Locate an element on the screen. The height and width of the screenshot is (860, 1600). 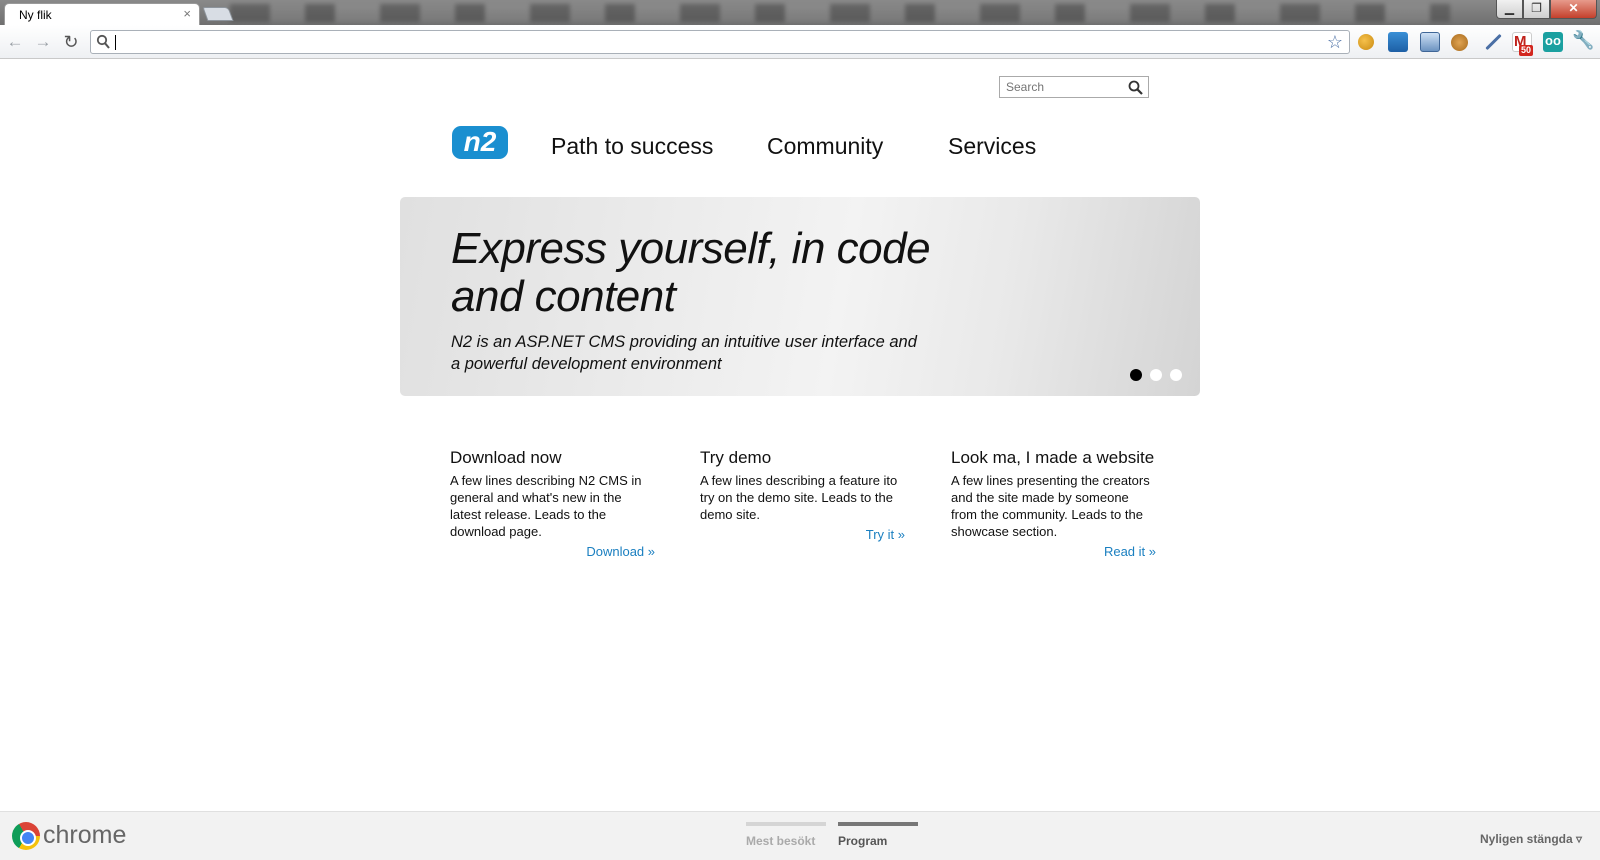
card-title: Look ma, I made a website is located at coordinates (1053, 457).